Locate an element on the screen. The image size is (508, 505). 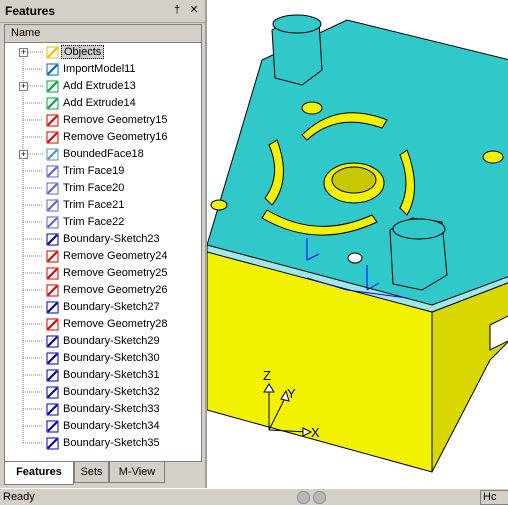
tree-item: Remove Geometry15 is located at coordinates (103, 120).